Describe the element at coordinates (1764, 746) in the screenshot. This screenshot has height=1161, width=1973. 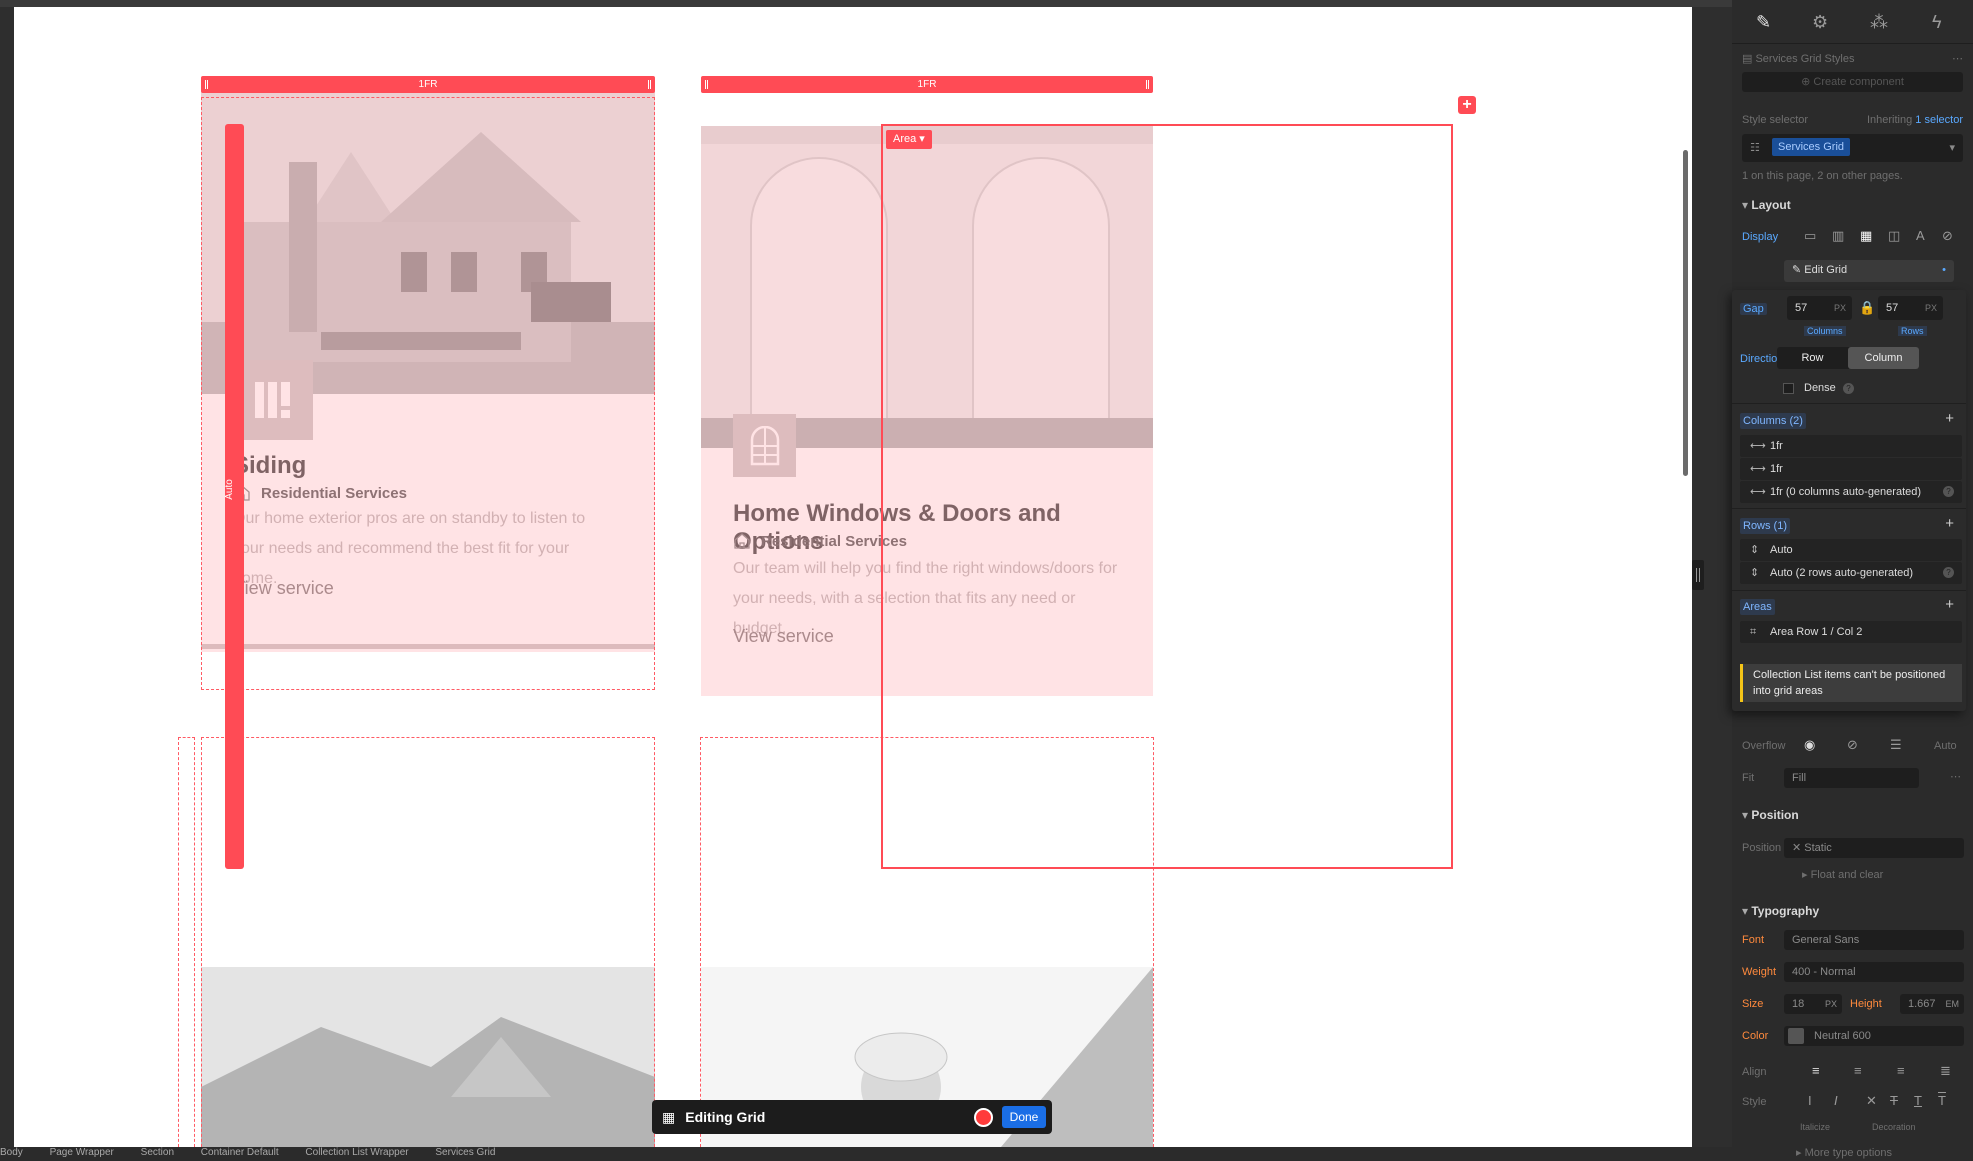
I see `overflow-label: Overflow` at that location.